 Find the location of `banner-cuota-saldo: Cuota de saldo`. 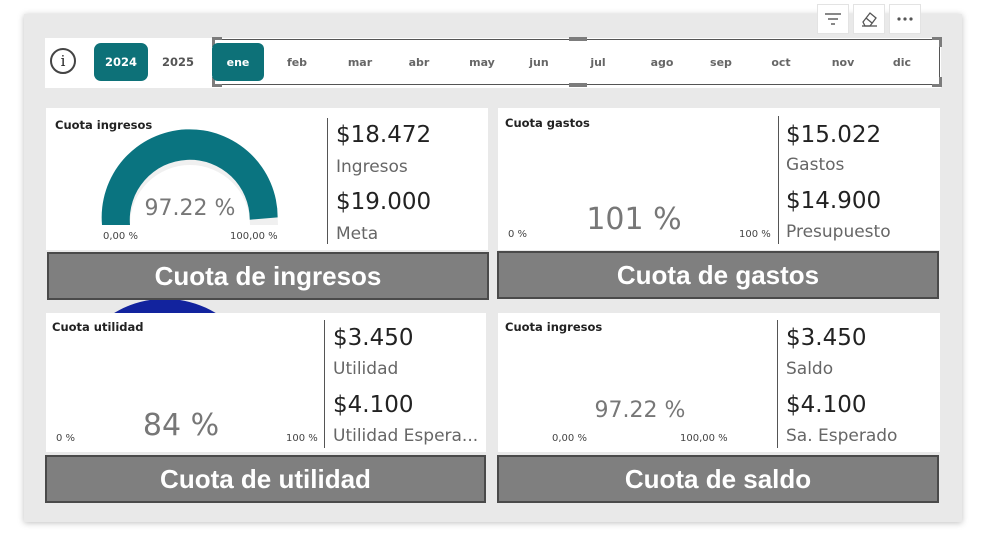

banner-cuota-saldo: Cuota de saldo is located at coordinates (718, 479).